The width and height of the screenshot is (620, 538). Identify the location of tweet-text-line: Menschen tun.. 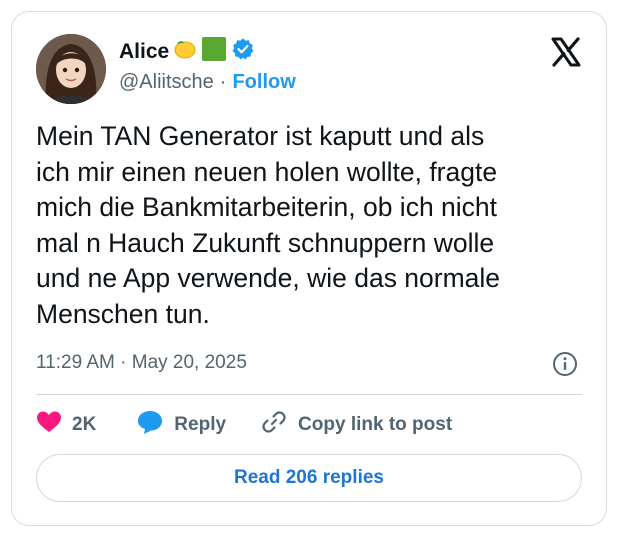
(123, 313).